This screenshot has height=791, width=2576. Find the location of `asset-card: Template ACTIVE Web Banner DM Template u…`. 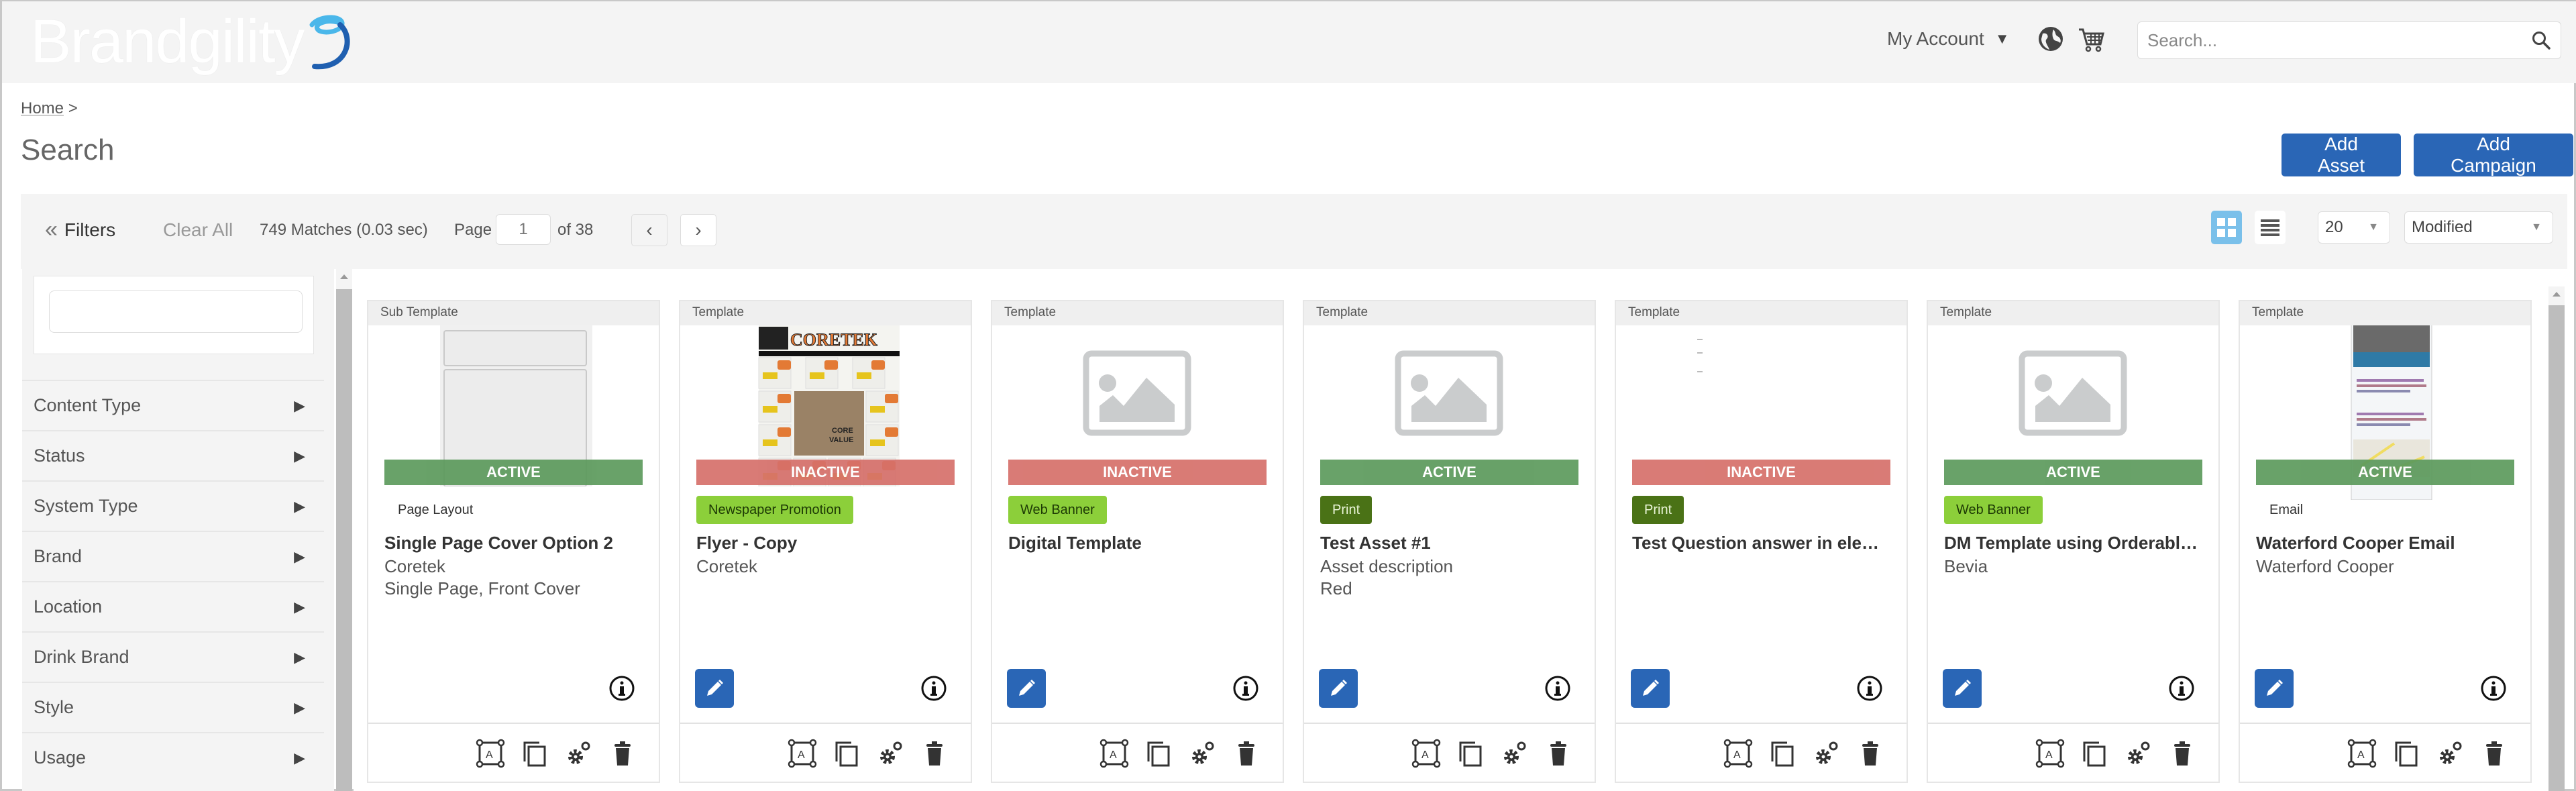

asset-card: Template ACTIVE Web Banner DM Template u… is located at coordinates (2073, 541).